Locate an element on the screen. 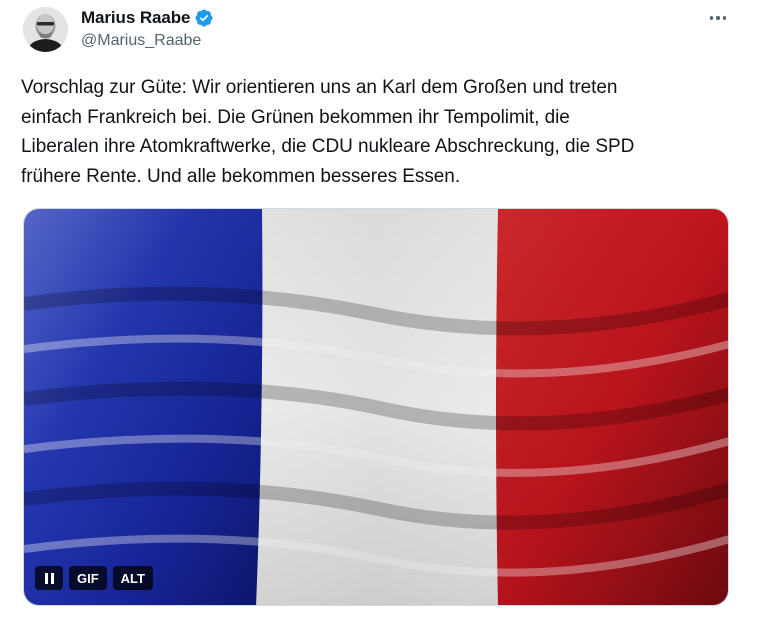 This screenshot has width=758, height=625. author-name-row: Marius Raabe is located at coordinates (147, 18).